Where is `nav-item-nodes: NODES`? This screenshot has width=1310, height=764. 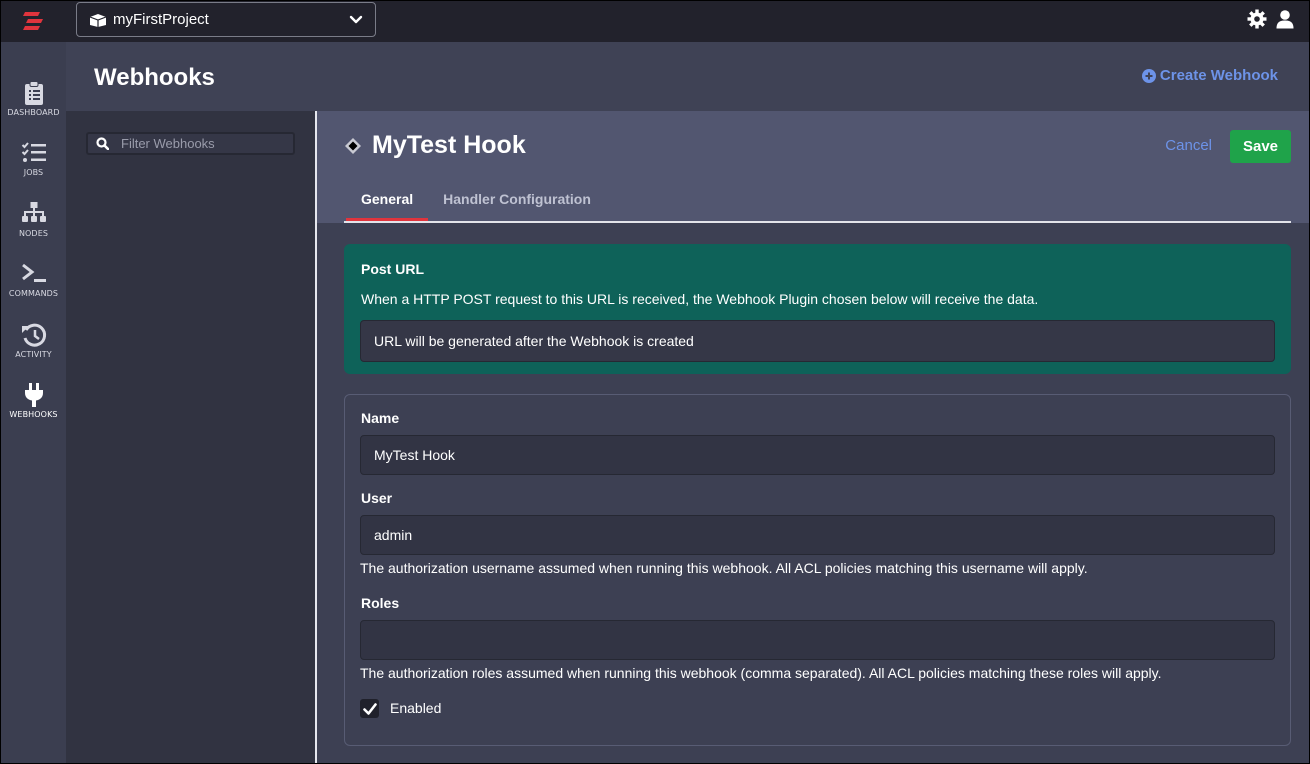 nav-item-nodes: NODES is located at coordinates (33, 219).